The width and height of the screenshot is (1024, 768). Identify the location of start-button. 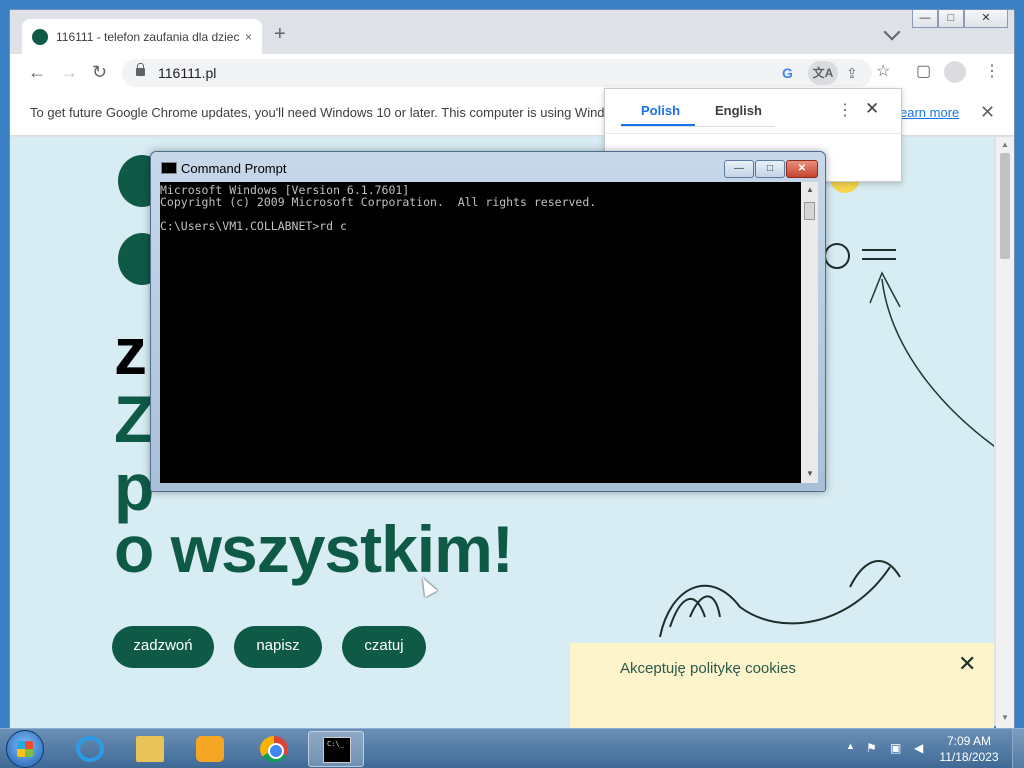
(25, 749).